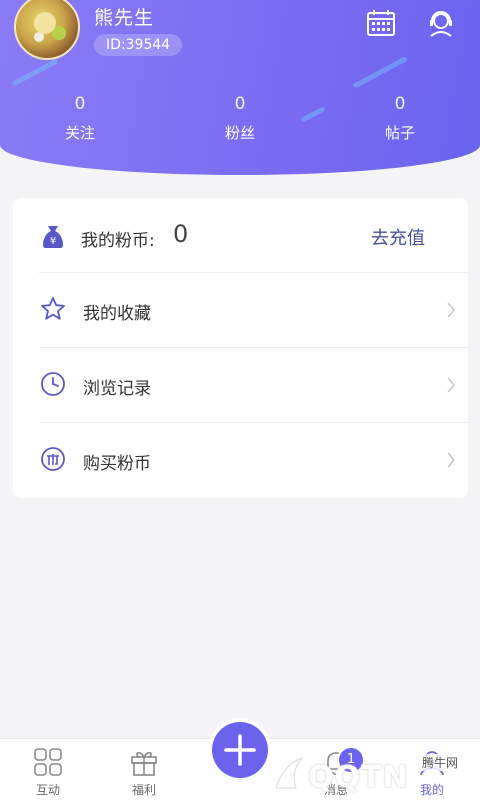 The height and width of the screenshot is (800, 480). I want to click on grid-icon, so click(48, 762).